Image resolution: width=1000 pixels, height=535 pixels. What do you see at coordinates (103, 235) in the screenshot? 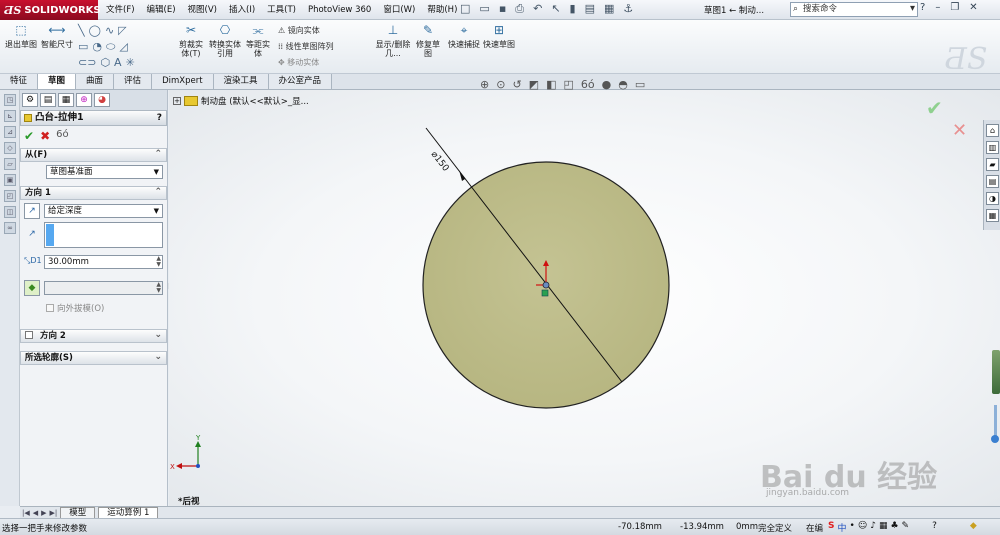
I see `direction-selection-box` at bounding box center [103, 235].